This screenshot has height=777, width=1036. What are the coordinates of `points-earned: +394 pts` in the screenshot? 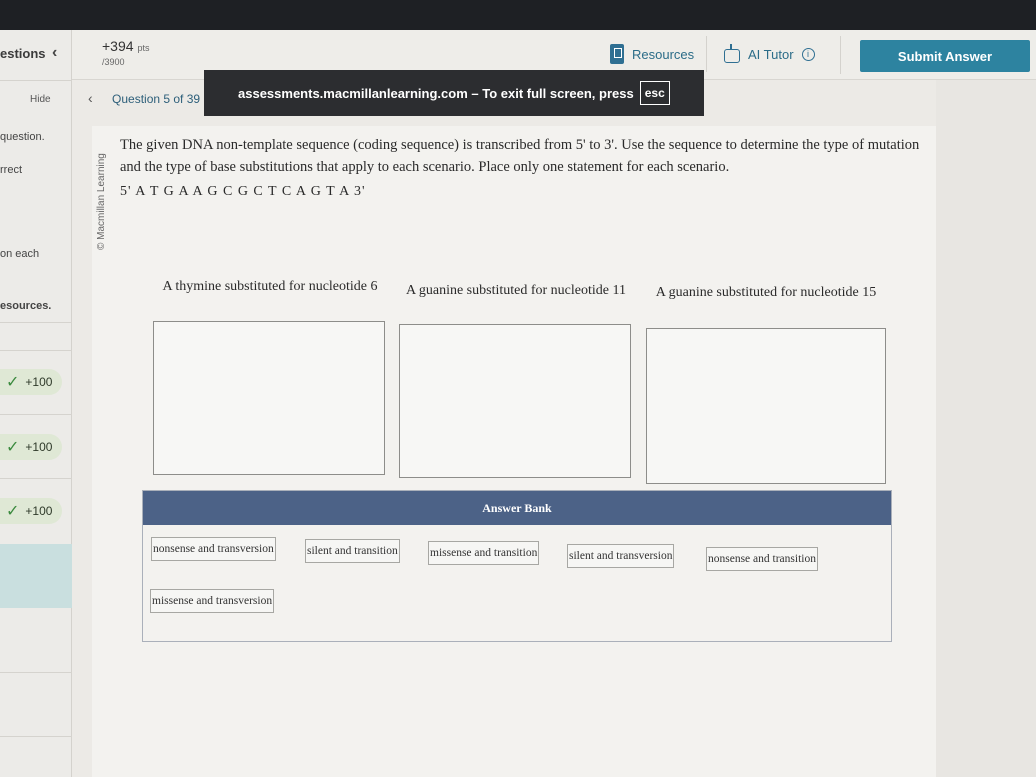 It's located at (125, 46).